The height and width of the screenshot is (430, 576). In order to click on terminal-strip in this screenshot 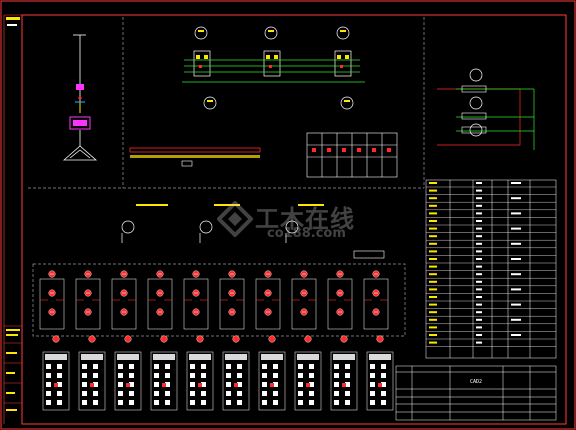, I will do `click(195, 157)`.